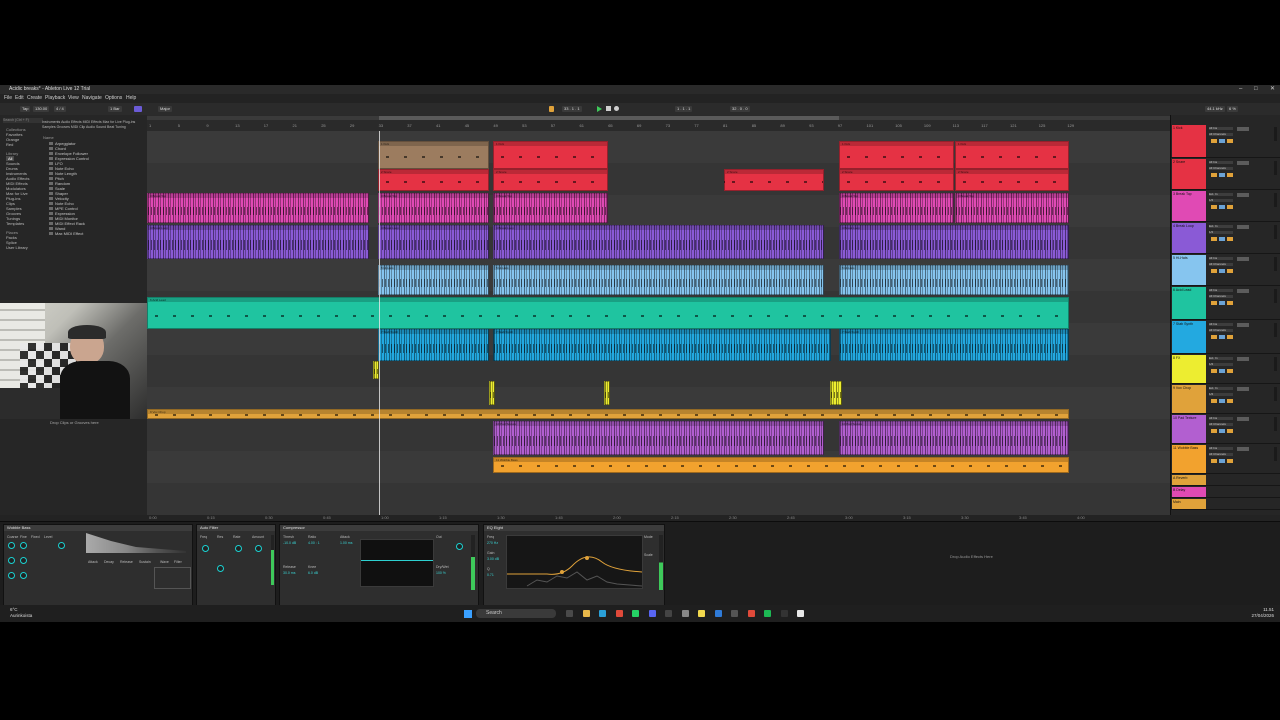  I want to click on track-header: B Delay, so click(1225, 492).